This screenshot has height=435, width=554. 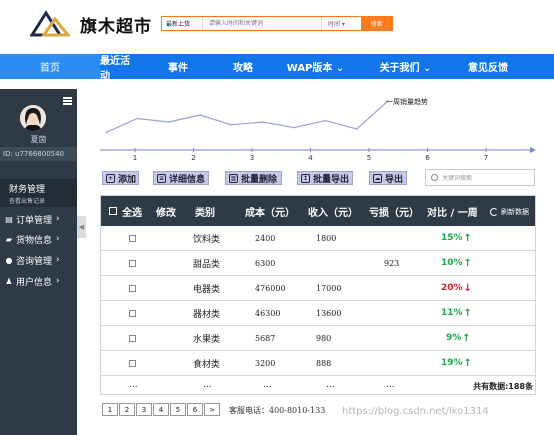 I want to click on sidebar-item-users: ♟ 用户信息 ›, so click(x=40, y=281).